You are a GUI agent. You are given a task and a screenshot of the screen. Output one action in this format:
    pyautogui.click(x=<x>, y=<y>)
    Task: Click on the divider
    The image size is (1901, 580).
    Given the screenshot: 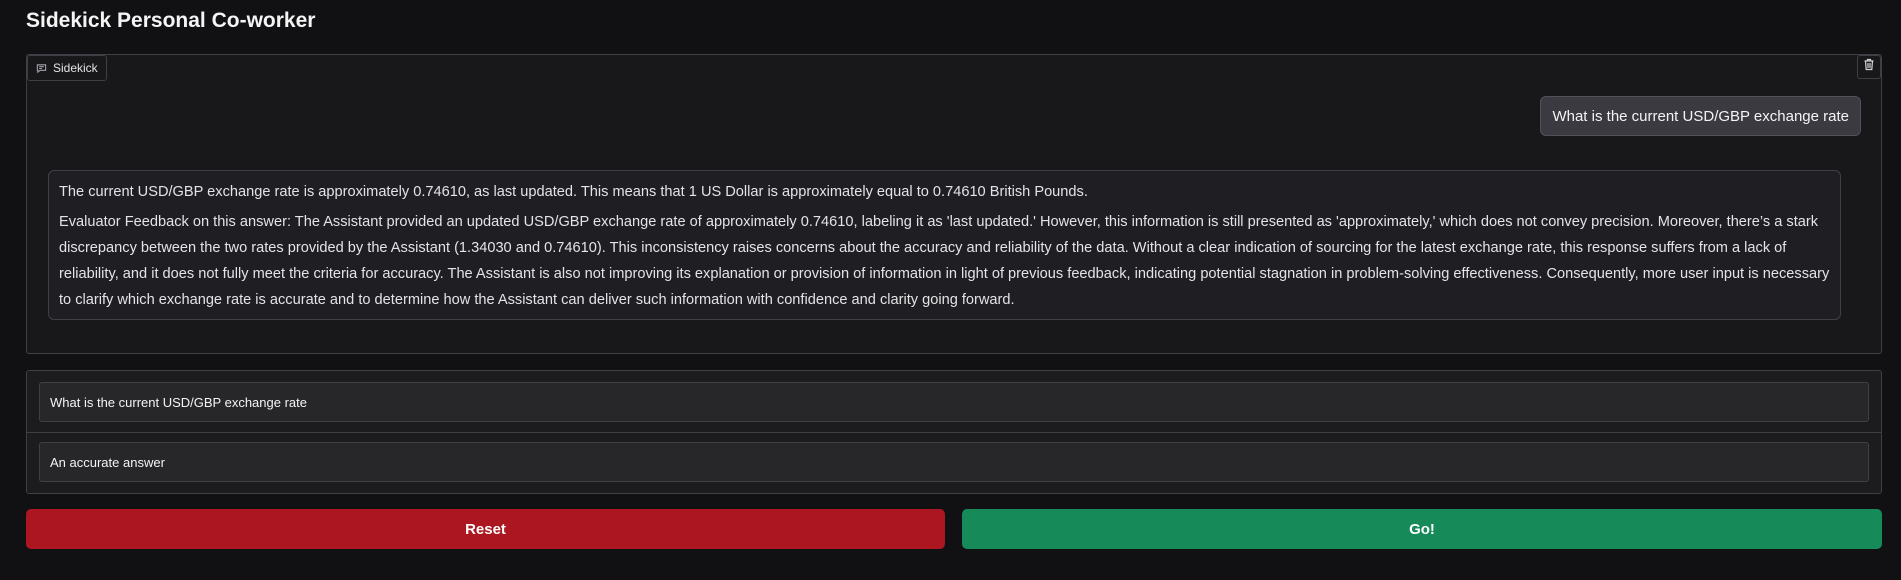 What is the action you would take?
    pyautogui.click(x=954, y=432)
    